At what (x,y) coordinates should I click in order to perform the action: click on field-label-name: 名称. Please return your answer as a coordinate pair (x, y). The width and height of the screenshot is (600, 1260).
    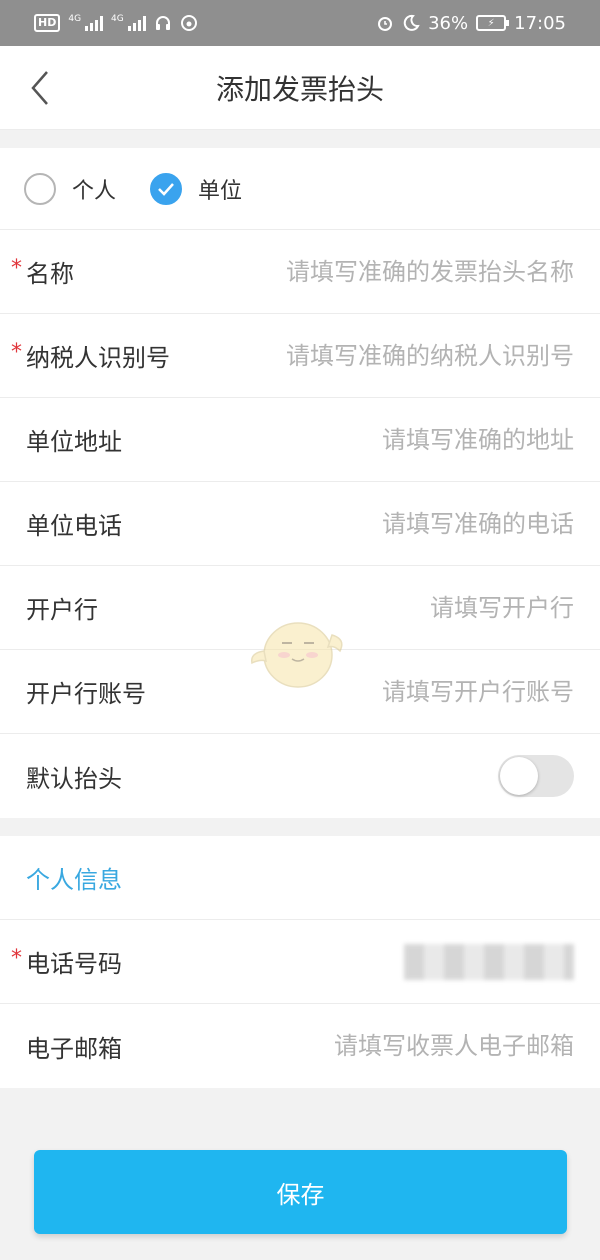
    Looking at the image, I should click on (50, 274).